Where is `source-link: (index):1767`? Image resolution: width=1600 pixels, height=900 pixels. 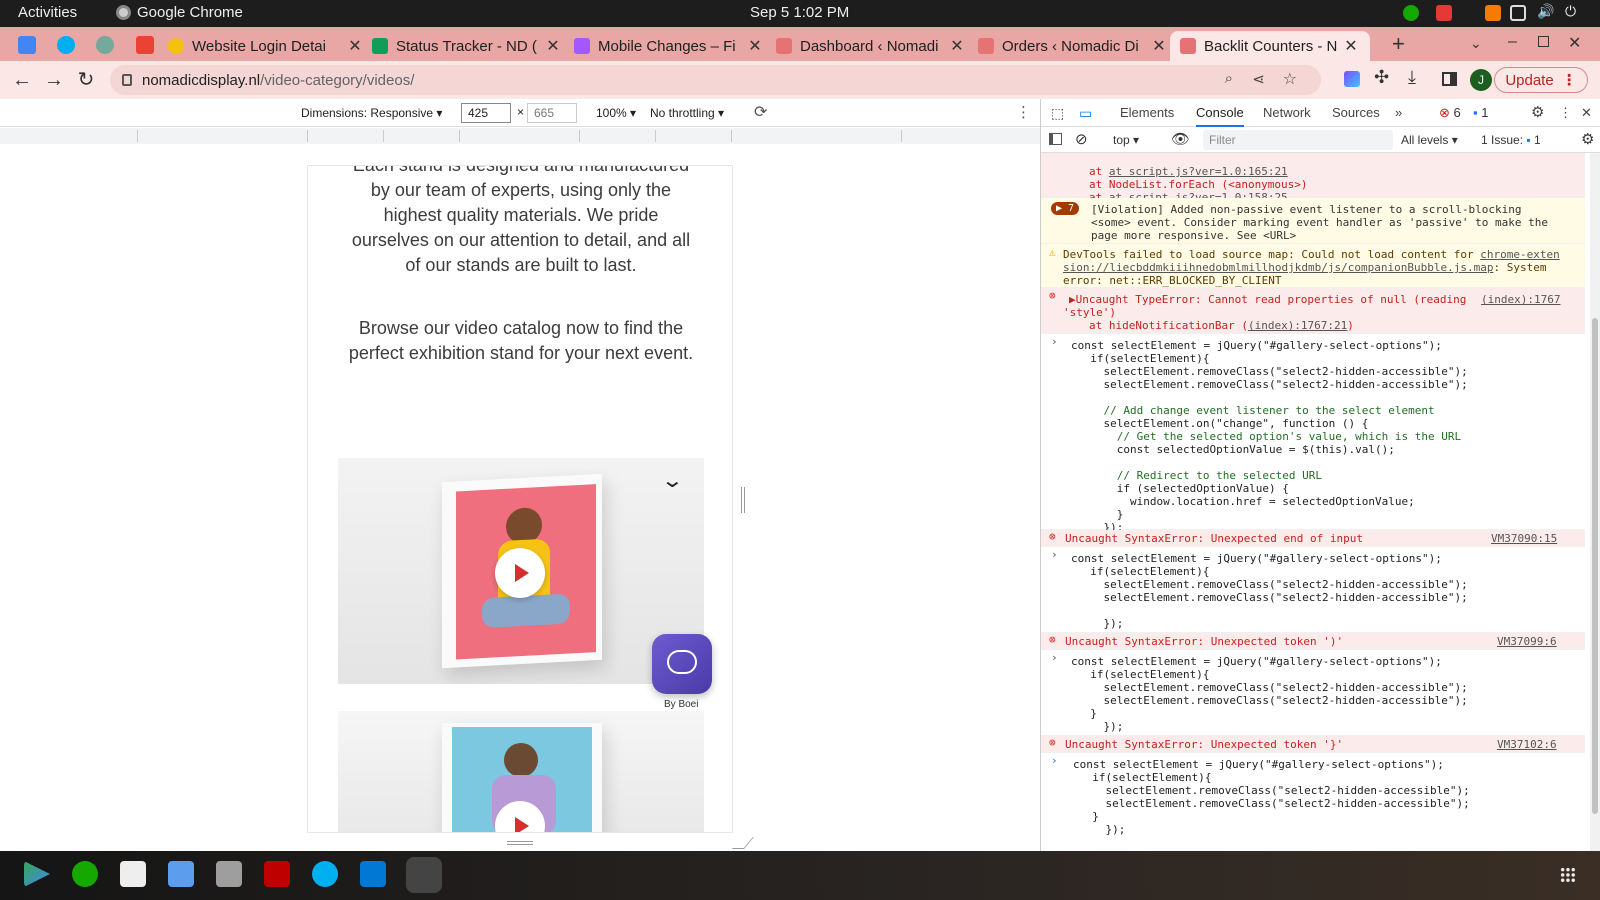
source-link: (index):1767 is located at coordinates (1520, 299).